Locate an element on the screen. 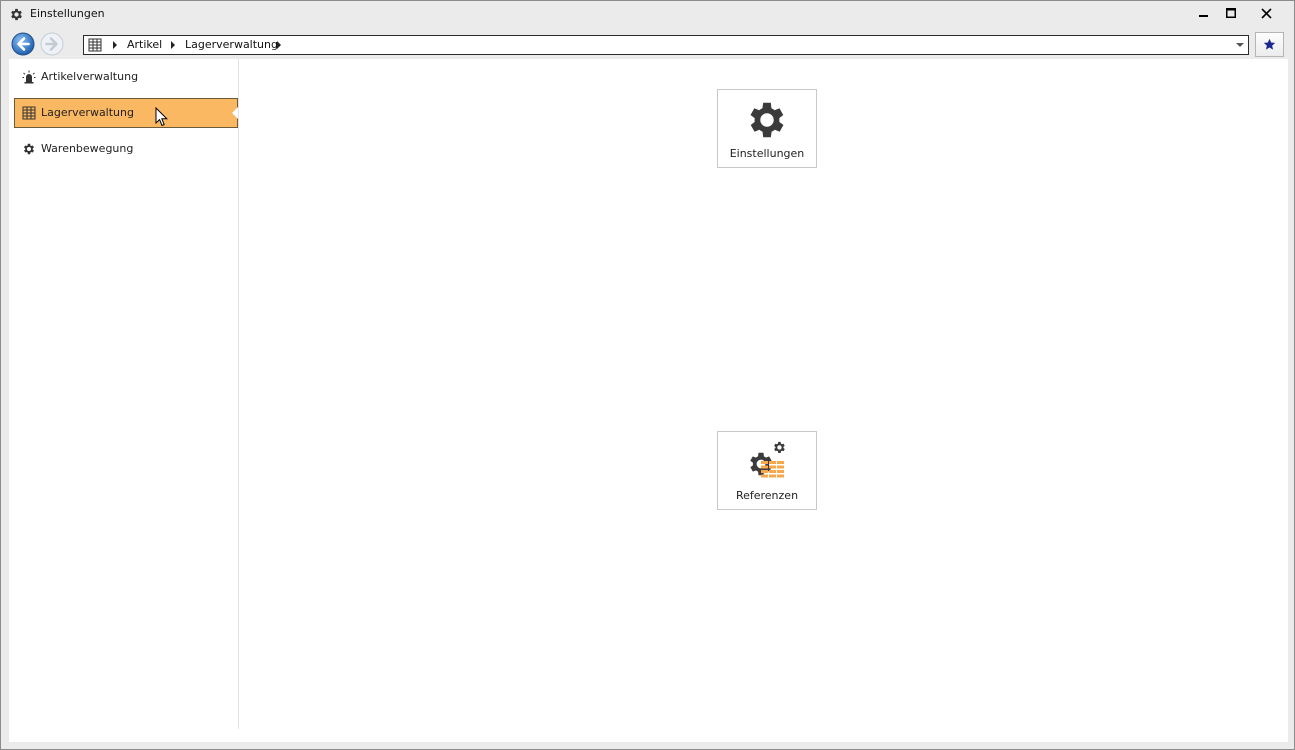 The width and height of the screenshot is (1295, 750). sidebar-item-lagerverwaltung: Lagerverwaltung is located at coordinates (126, 113).